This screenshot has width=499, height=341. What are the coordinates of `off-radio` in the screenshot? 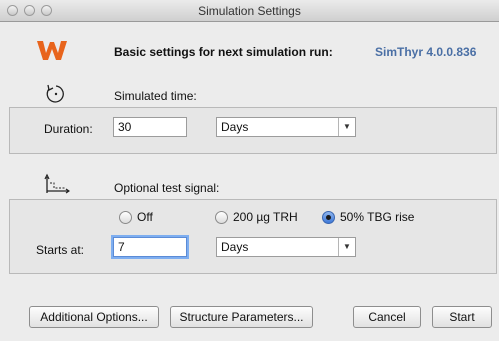 It's located at (125, 217).